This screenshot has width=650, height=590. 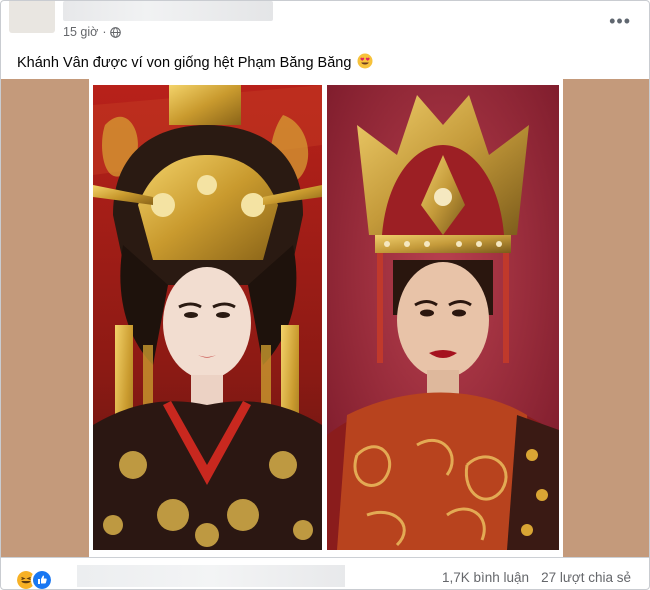 I want to click on reactors-names-redacted, so click(x=211, y=576).